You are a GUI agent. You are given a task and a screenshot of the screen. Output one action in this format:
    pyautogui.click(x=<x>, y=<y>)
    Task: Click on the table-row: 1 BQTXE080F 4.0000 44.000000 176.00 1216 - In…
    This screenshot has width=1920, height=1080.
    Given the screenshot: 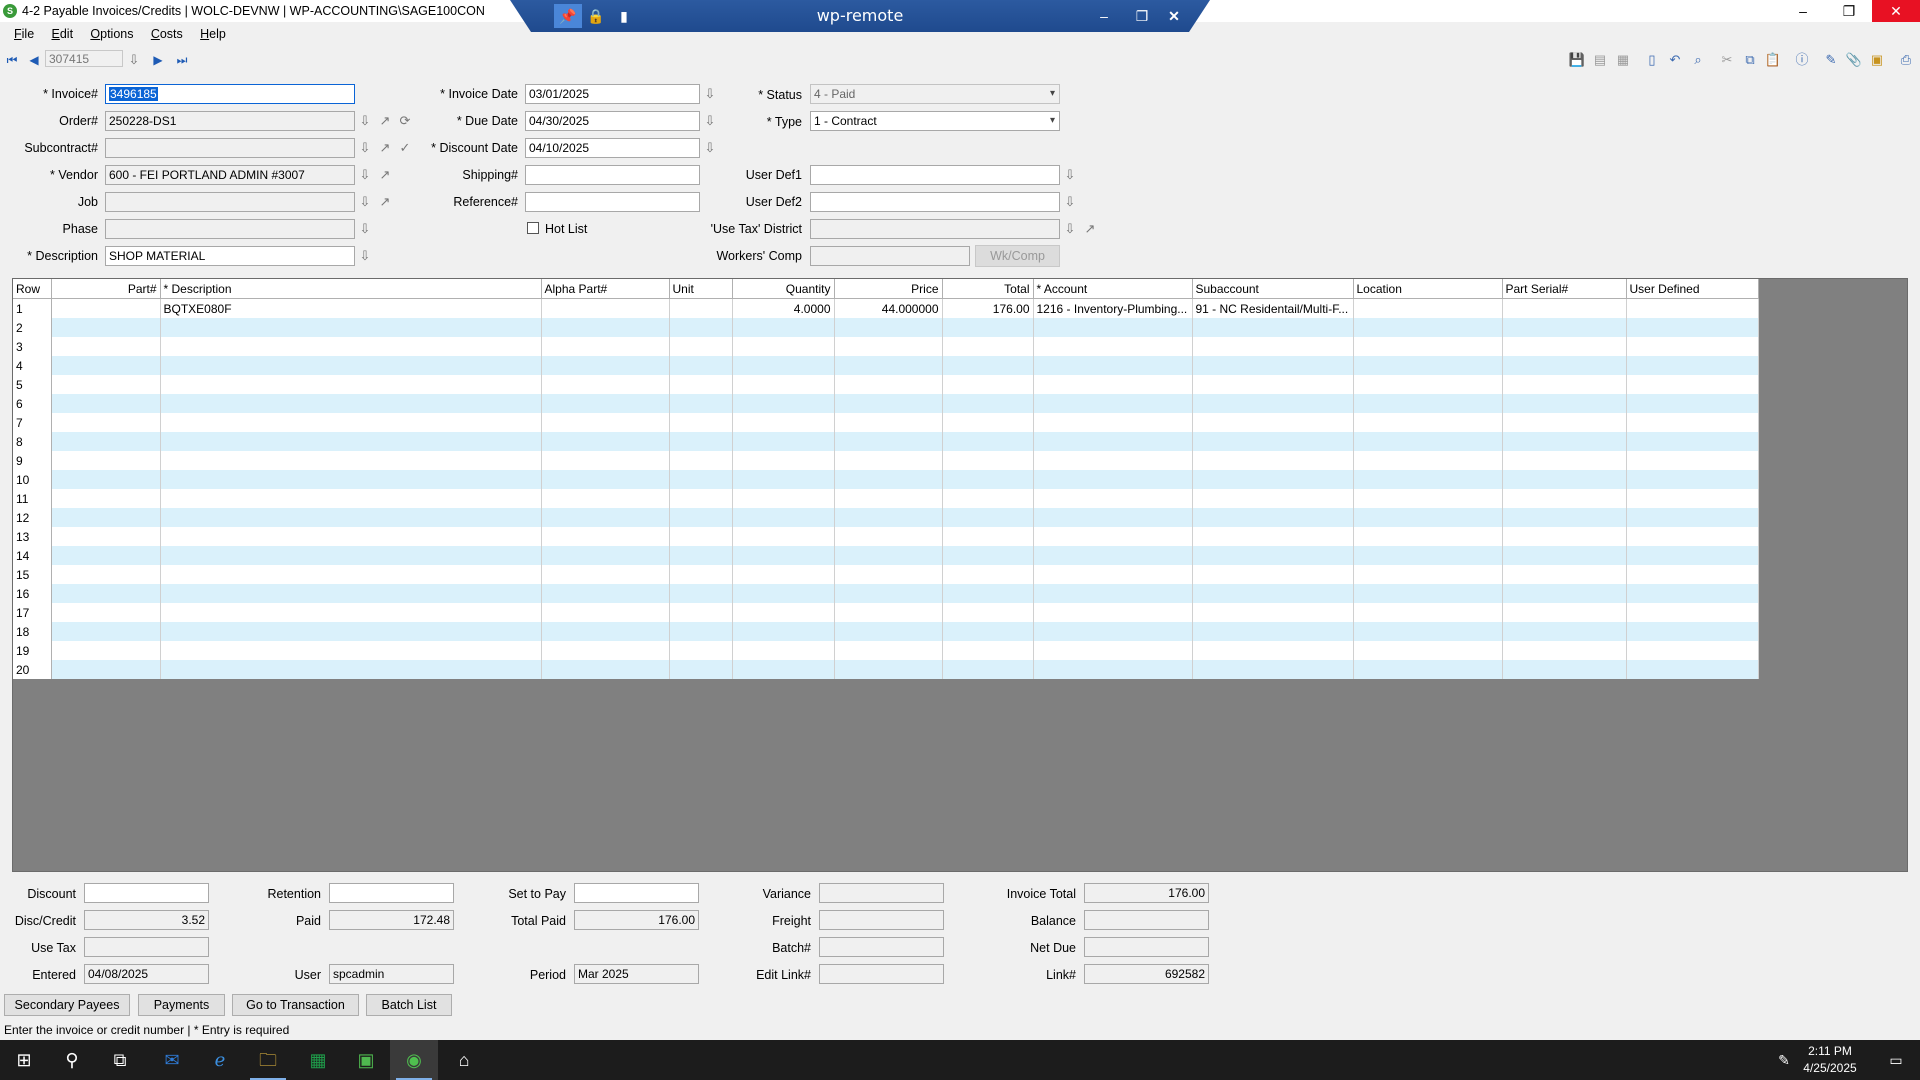 What is the action you would take?
    pyautogui.click(x=886, y=308)
    